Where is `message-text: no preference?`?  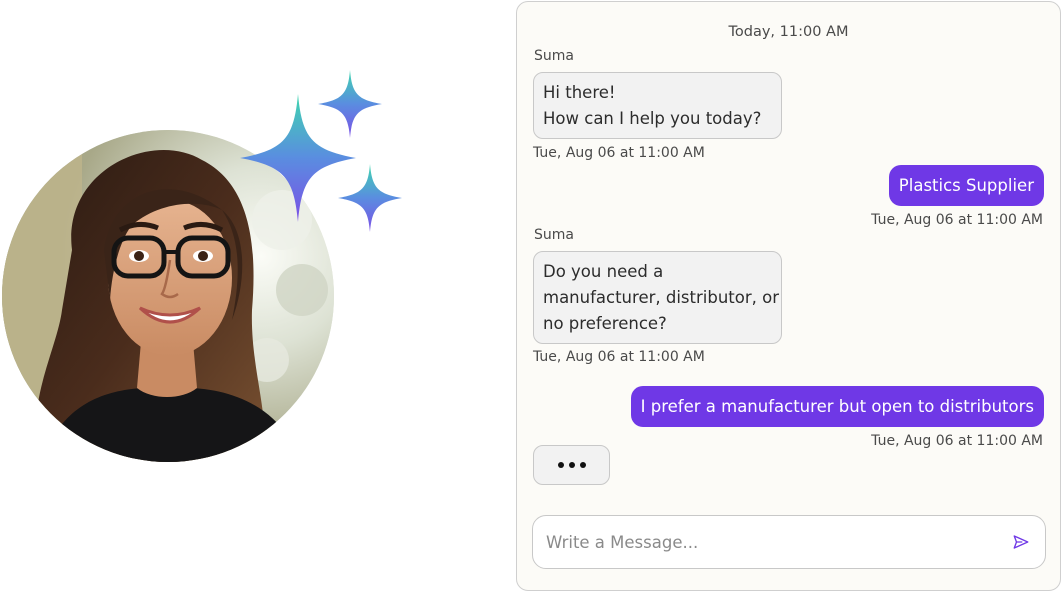 message-text: no preference? is located at coordinates (605, 323).